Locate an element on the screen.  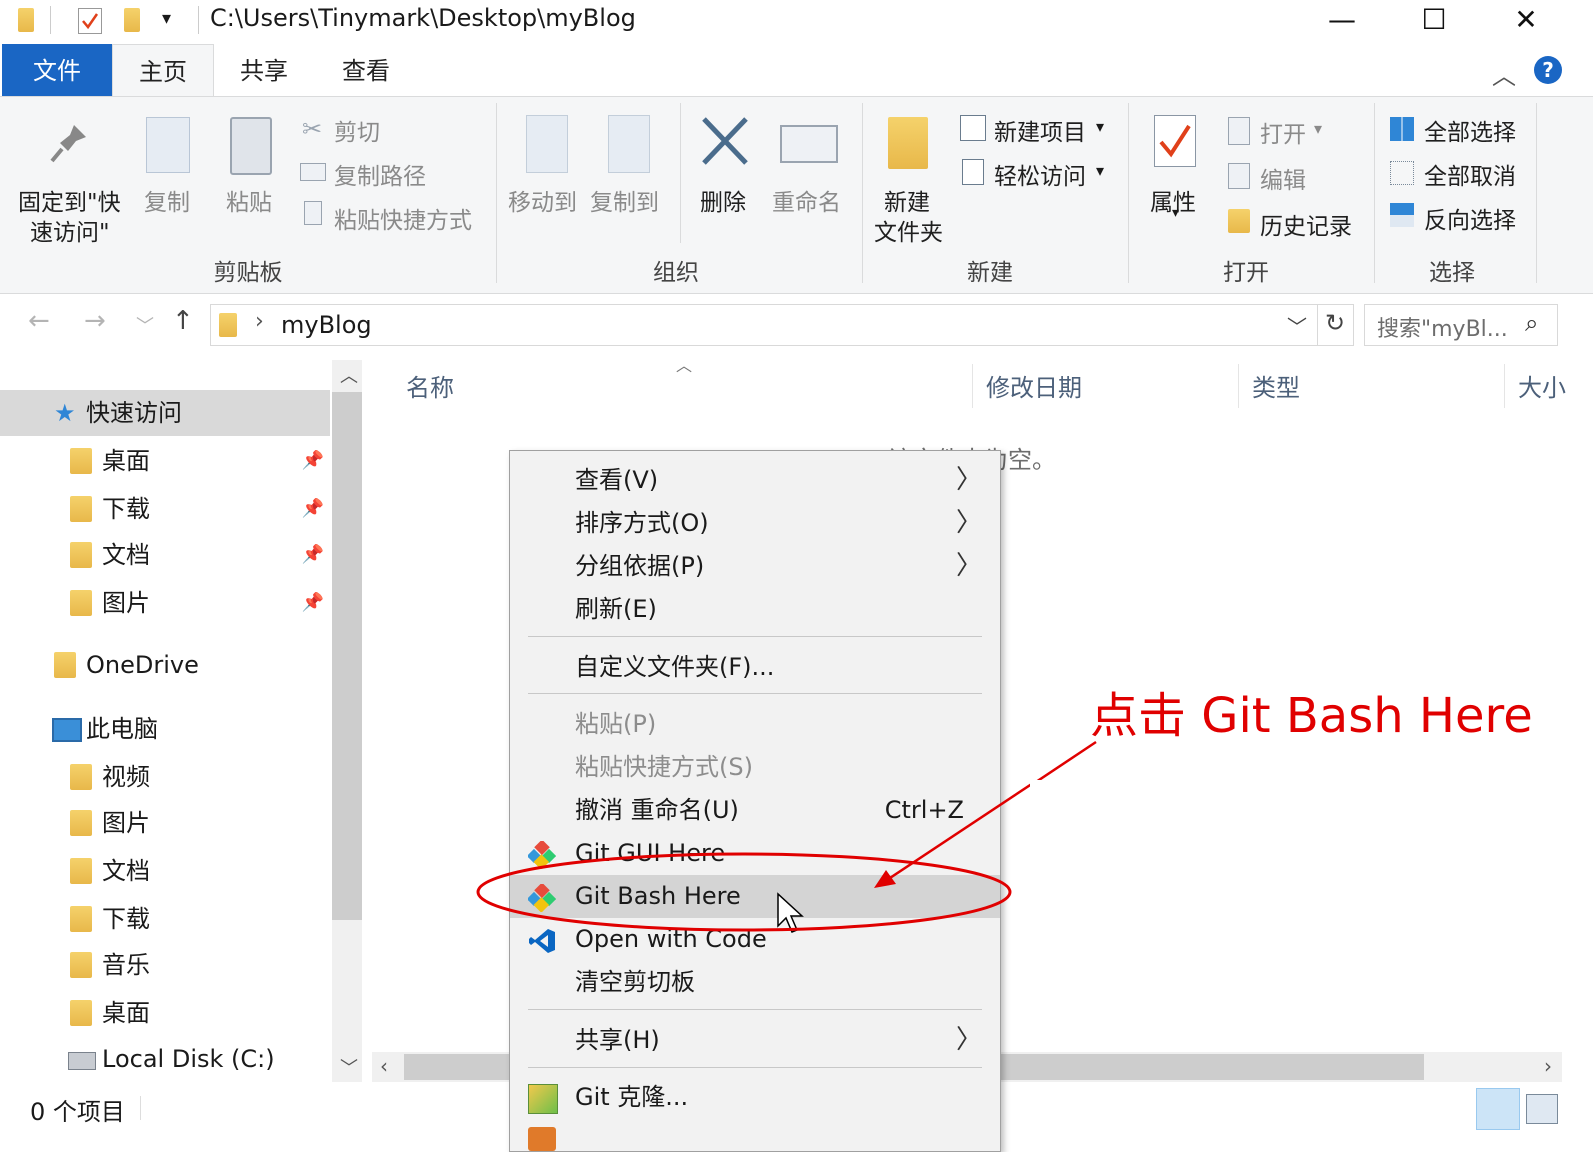
nav-item-pictures: 图片 📌 is located at coordinates (165, 603).